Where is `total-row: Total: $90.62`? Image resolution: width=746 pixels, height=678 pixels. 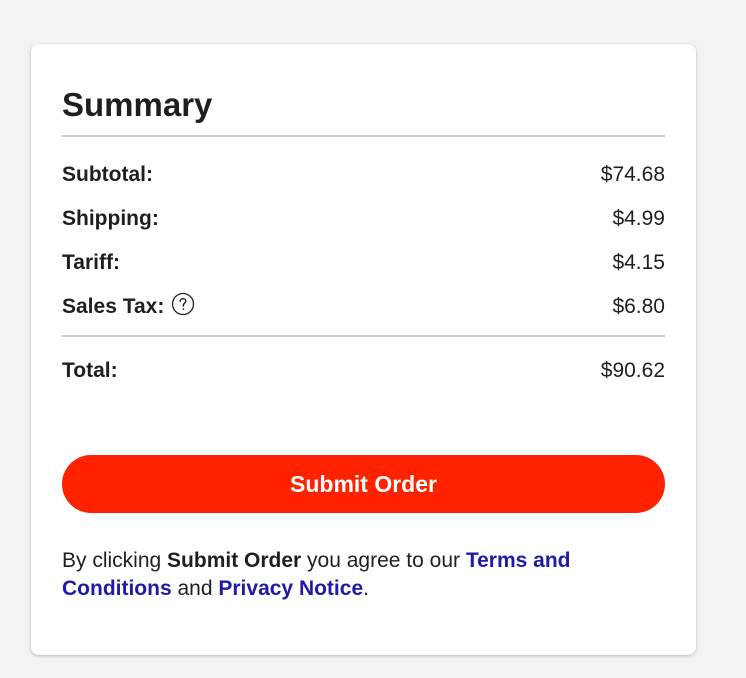
total-row: Total: $90.62 is located at coordinates (363, 371).